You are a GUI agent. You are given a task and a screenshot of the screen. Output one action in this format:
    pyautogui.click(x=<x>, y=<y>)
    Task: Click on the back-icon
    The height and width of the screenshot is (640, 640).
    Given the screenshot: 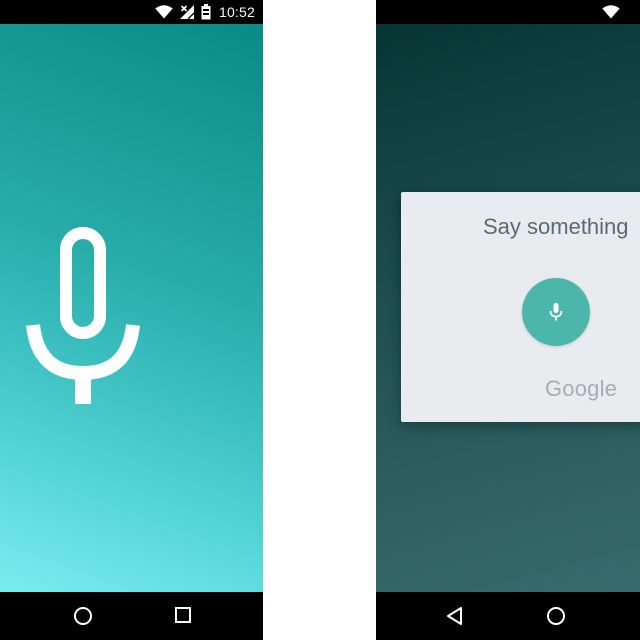 What is the action you would take?
    pyautogui.click(x=455, y=616)
    